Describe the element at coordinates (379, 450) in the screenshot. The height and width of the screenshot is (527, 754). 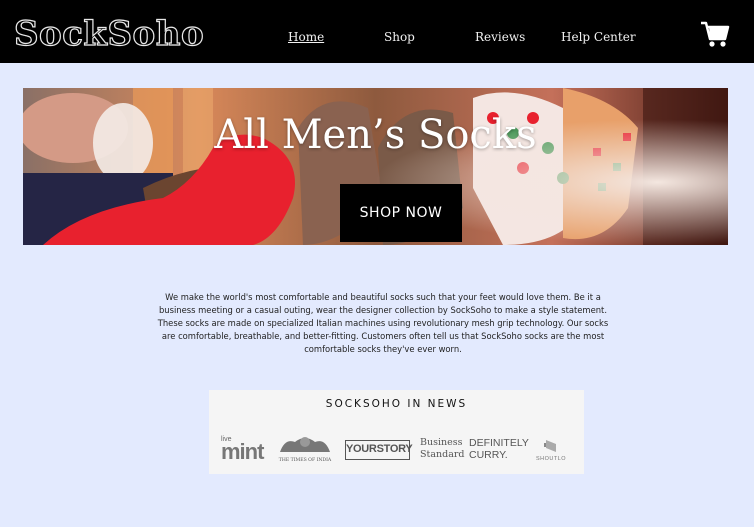
I see `yourstory-logo: YOURSTORY` at that location.